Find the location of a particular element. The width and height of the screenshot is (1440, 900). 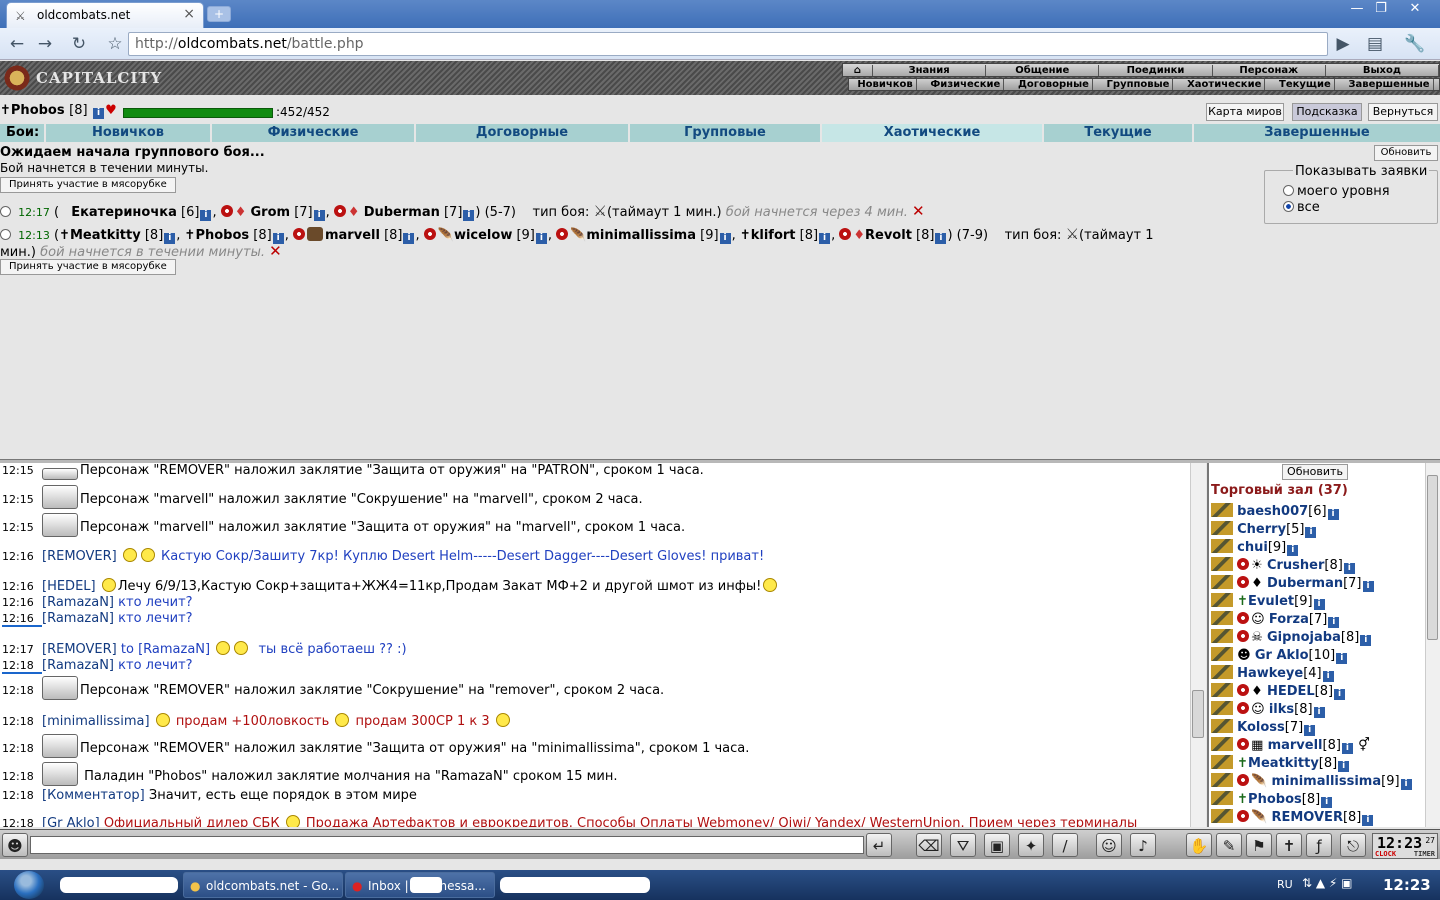

chat-scroll-thumb is located at coordinates (1198, 714).